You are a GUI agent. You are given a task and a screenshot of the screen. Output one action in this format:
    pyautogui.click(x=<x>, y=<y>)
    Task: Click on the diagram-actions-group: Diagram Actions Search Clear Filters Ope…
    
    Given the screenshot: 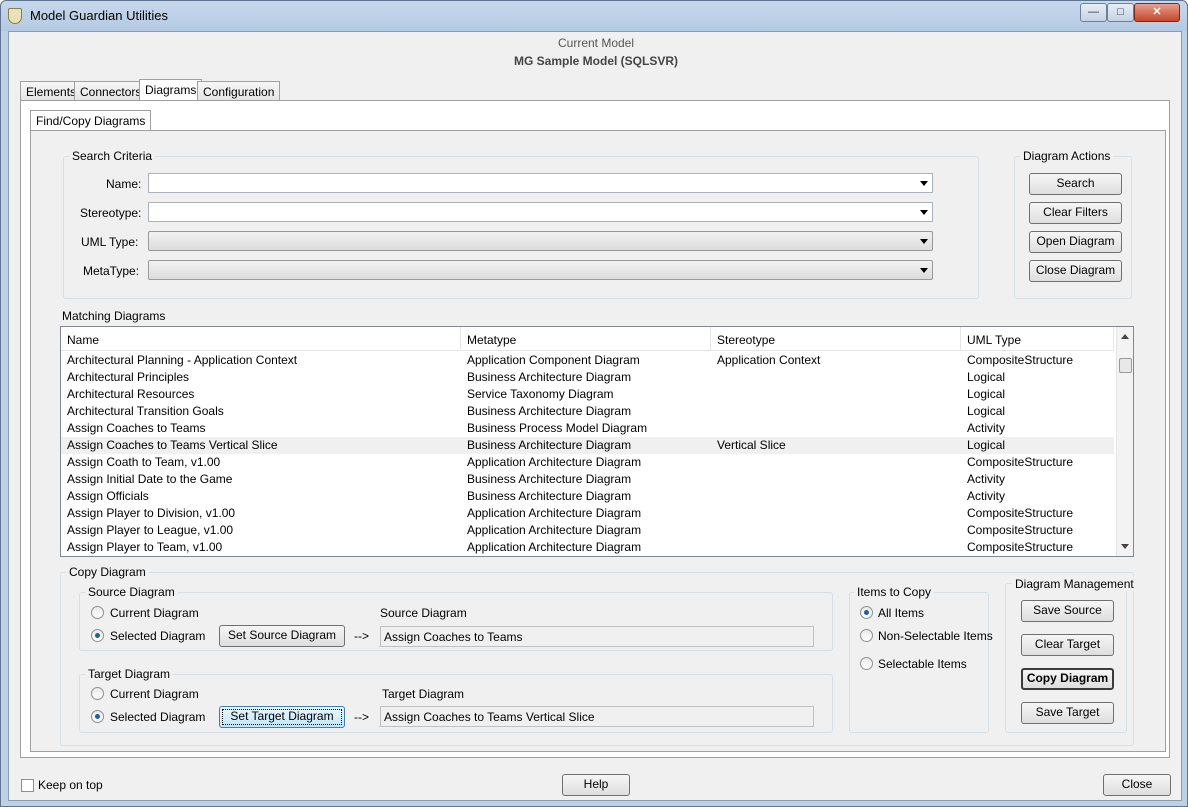 What is the action you would take?
    pyautogui.click(x=1073, y=224)
    